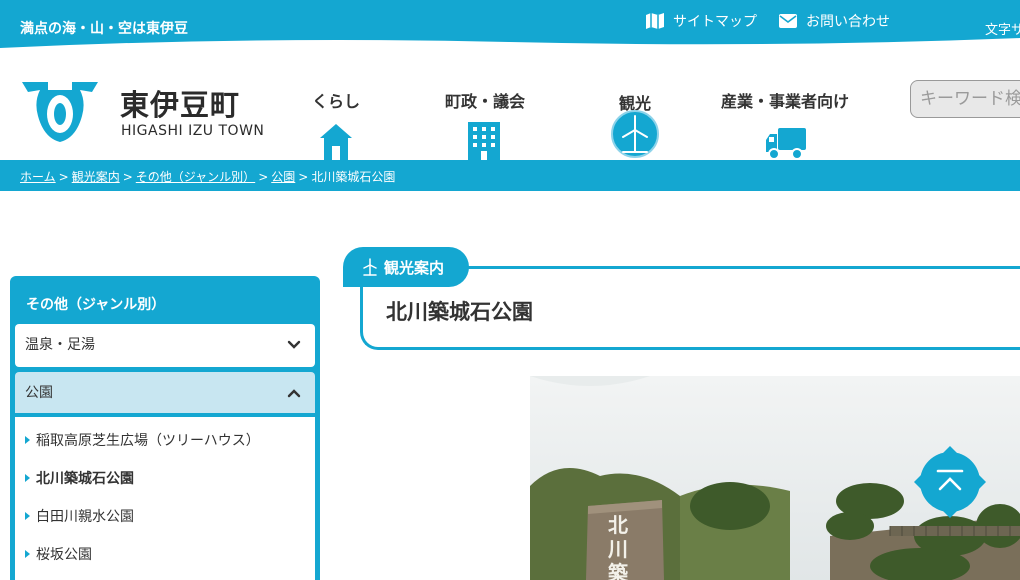 Image resolution: width=1020 pixels, height=580 pixels. I want to click on breadcrumb-koen: 公園, so click(283, 177).